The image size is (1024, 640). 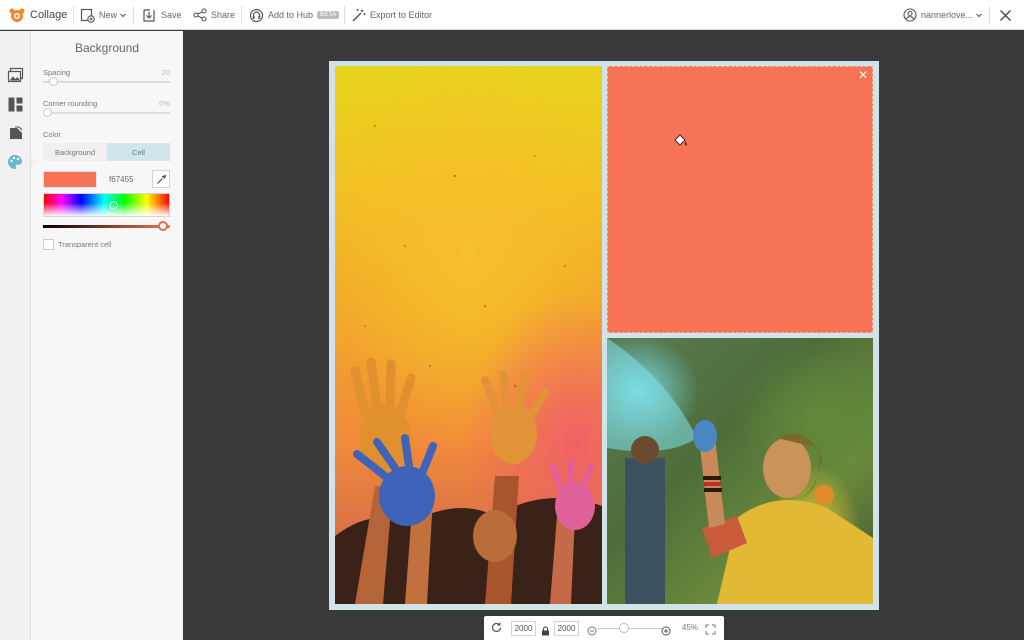 I want to click on photo-cell-bottom, so click(x=740, y=471).